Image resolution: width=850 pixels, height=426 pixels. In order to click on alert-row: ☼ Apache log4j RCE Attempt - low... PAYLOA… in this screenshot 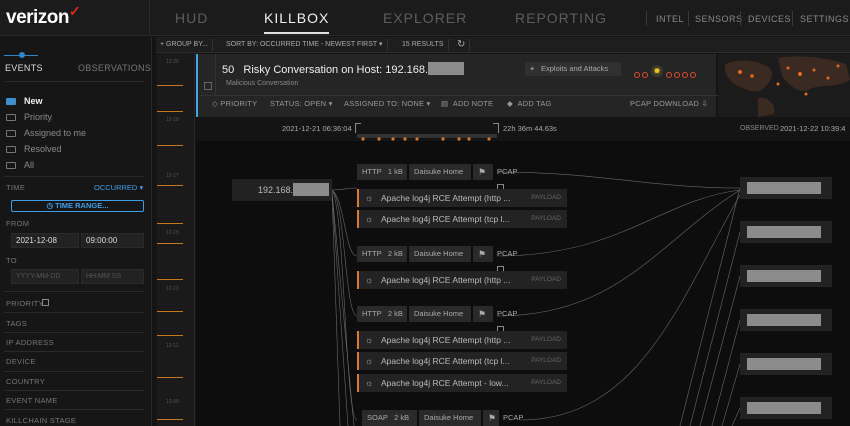, I will do `click(462, 383)`.